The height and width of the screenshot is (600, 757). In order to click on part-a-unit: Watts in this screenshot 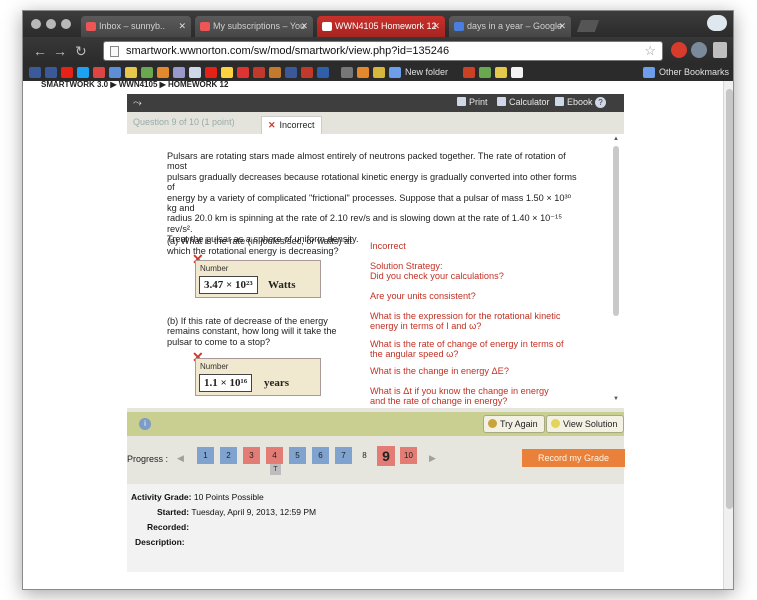, I will do `click(282, 285)`.